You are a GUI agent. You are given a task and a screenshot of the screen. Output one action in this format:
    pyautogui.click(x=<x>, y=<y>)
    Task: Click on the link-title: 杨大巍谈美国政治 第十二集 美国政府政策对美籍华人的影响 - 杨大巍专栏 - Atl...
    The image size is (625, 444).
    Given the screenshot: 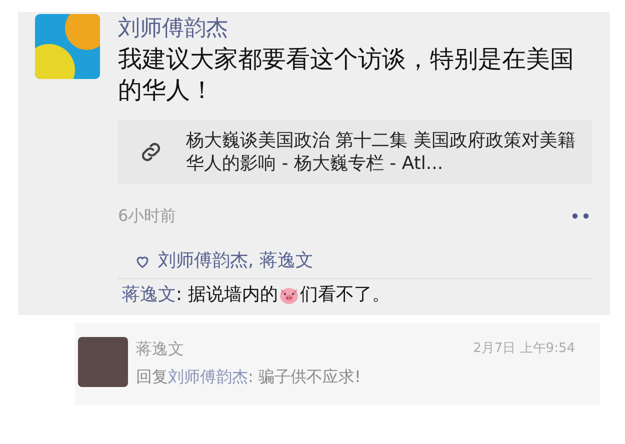 What is the action you would take?
    pyautogui.click(x=381, y=152)
    